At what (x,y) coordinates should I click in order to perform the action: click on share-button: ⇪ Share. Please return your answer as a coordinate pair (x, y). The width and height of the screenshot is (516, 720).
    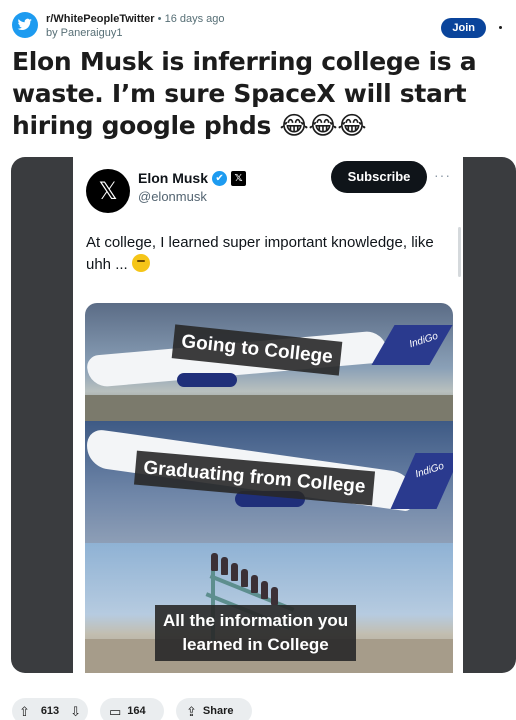
    Looking at the image, I should click on (214, 709).